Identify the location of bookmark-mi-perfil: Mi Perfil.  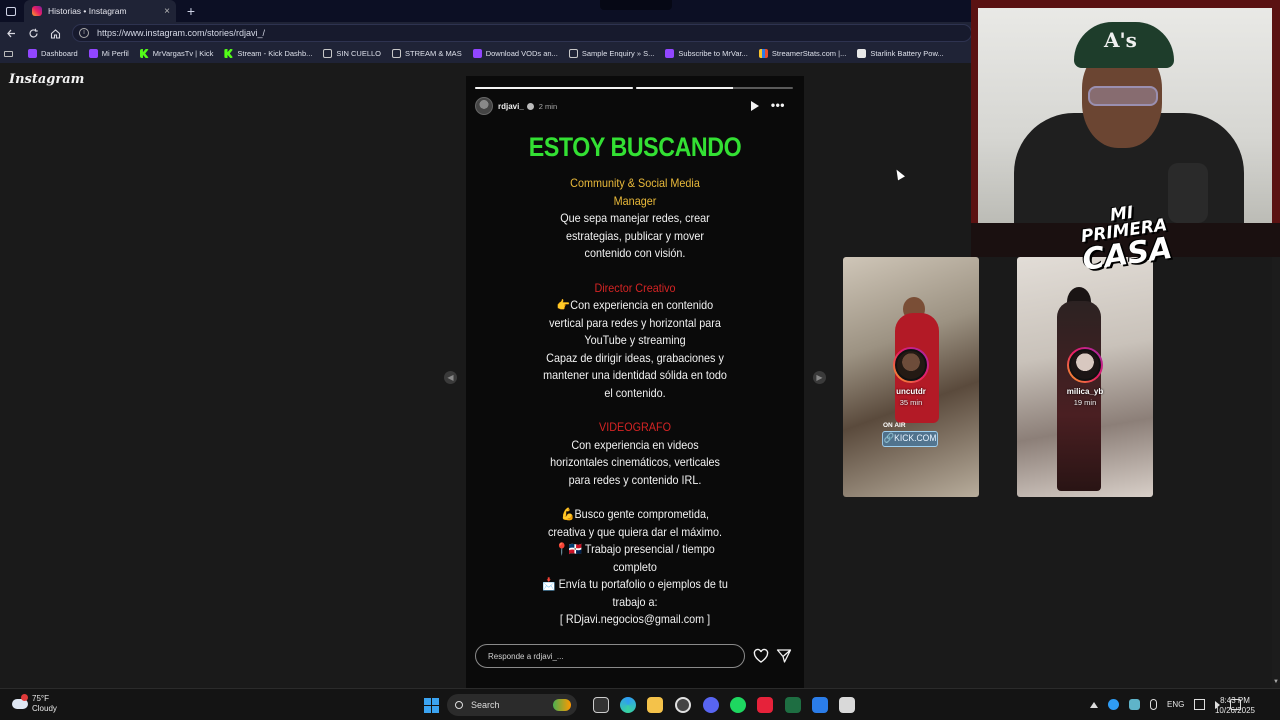
(108, 53).